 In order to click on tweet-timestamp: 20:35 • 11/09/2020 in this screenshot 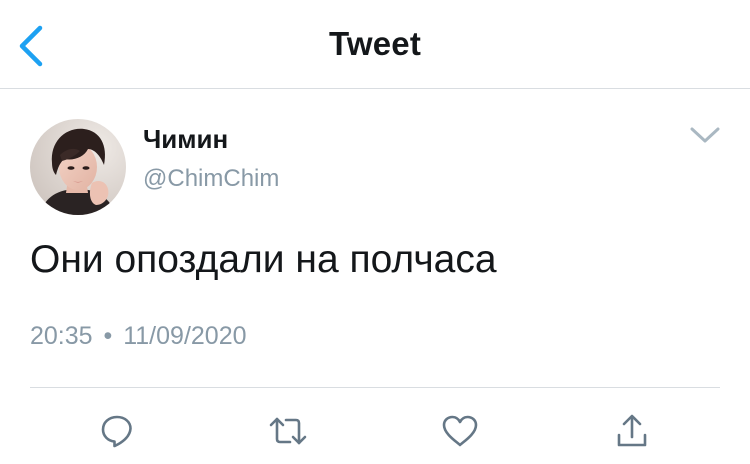, I will do `click(138, 336)`.